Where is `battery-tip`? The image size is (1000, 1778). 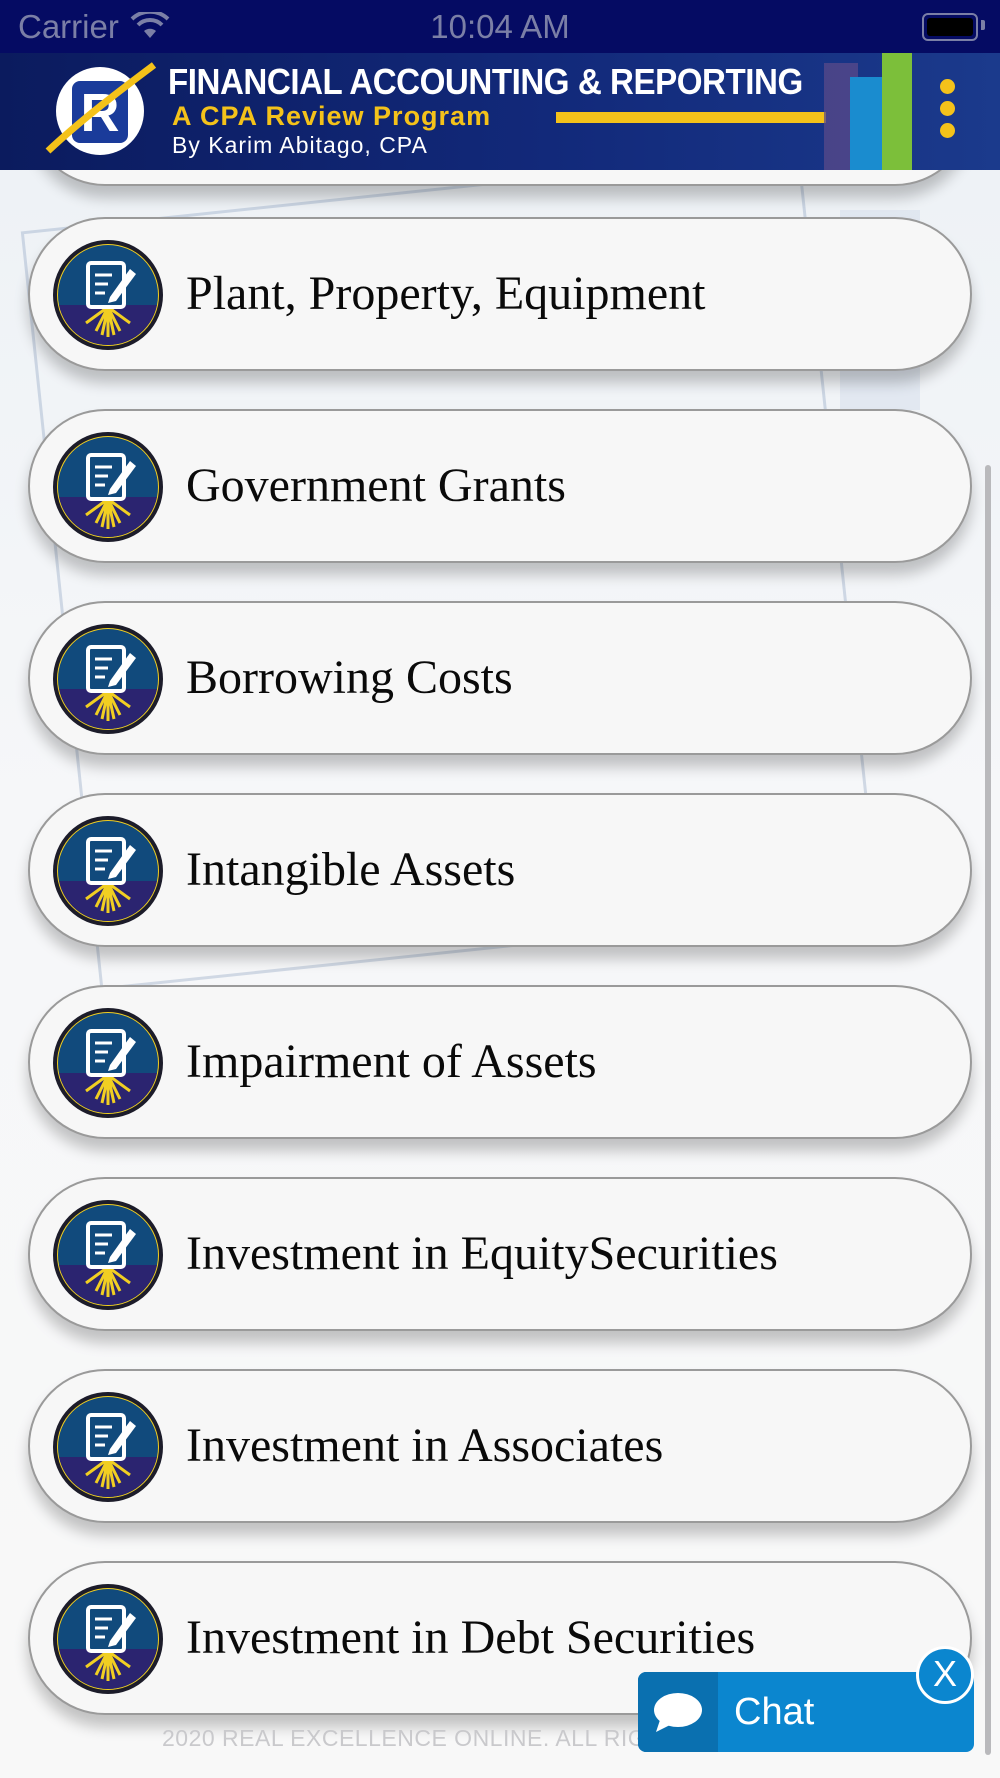
battery-tip is located at coordinates (983, 25).